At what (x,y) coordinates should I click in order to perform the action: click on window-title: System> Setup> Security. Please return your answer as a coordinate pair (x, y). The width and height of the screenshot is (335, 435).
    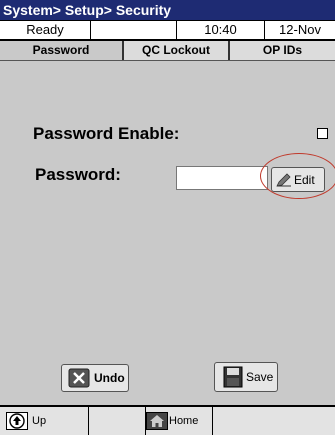
    Looking at the image, I should click on (167, 10).